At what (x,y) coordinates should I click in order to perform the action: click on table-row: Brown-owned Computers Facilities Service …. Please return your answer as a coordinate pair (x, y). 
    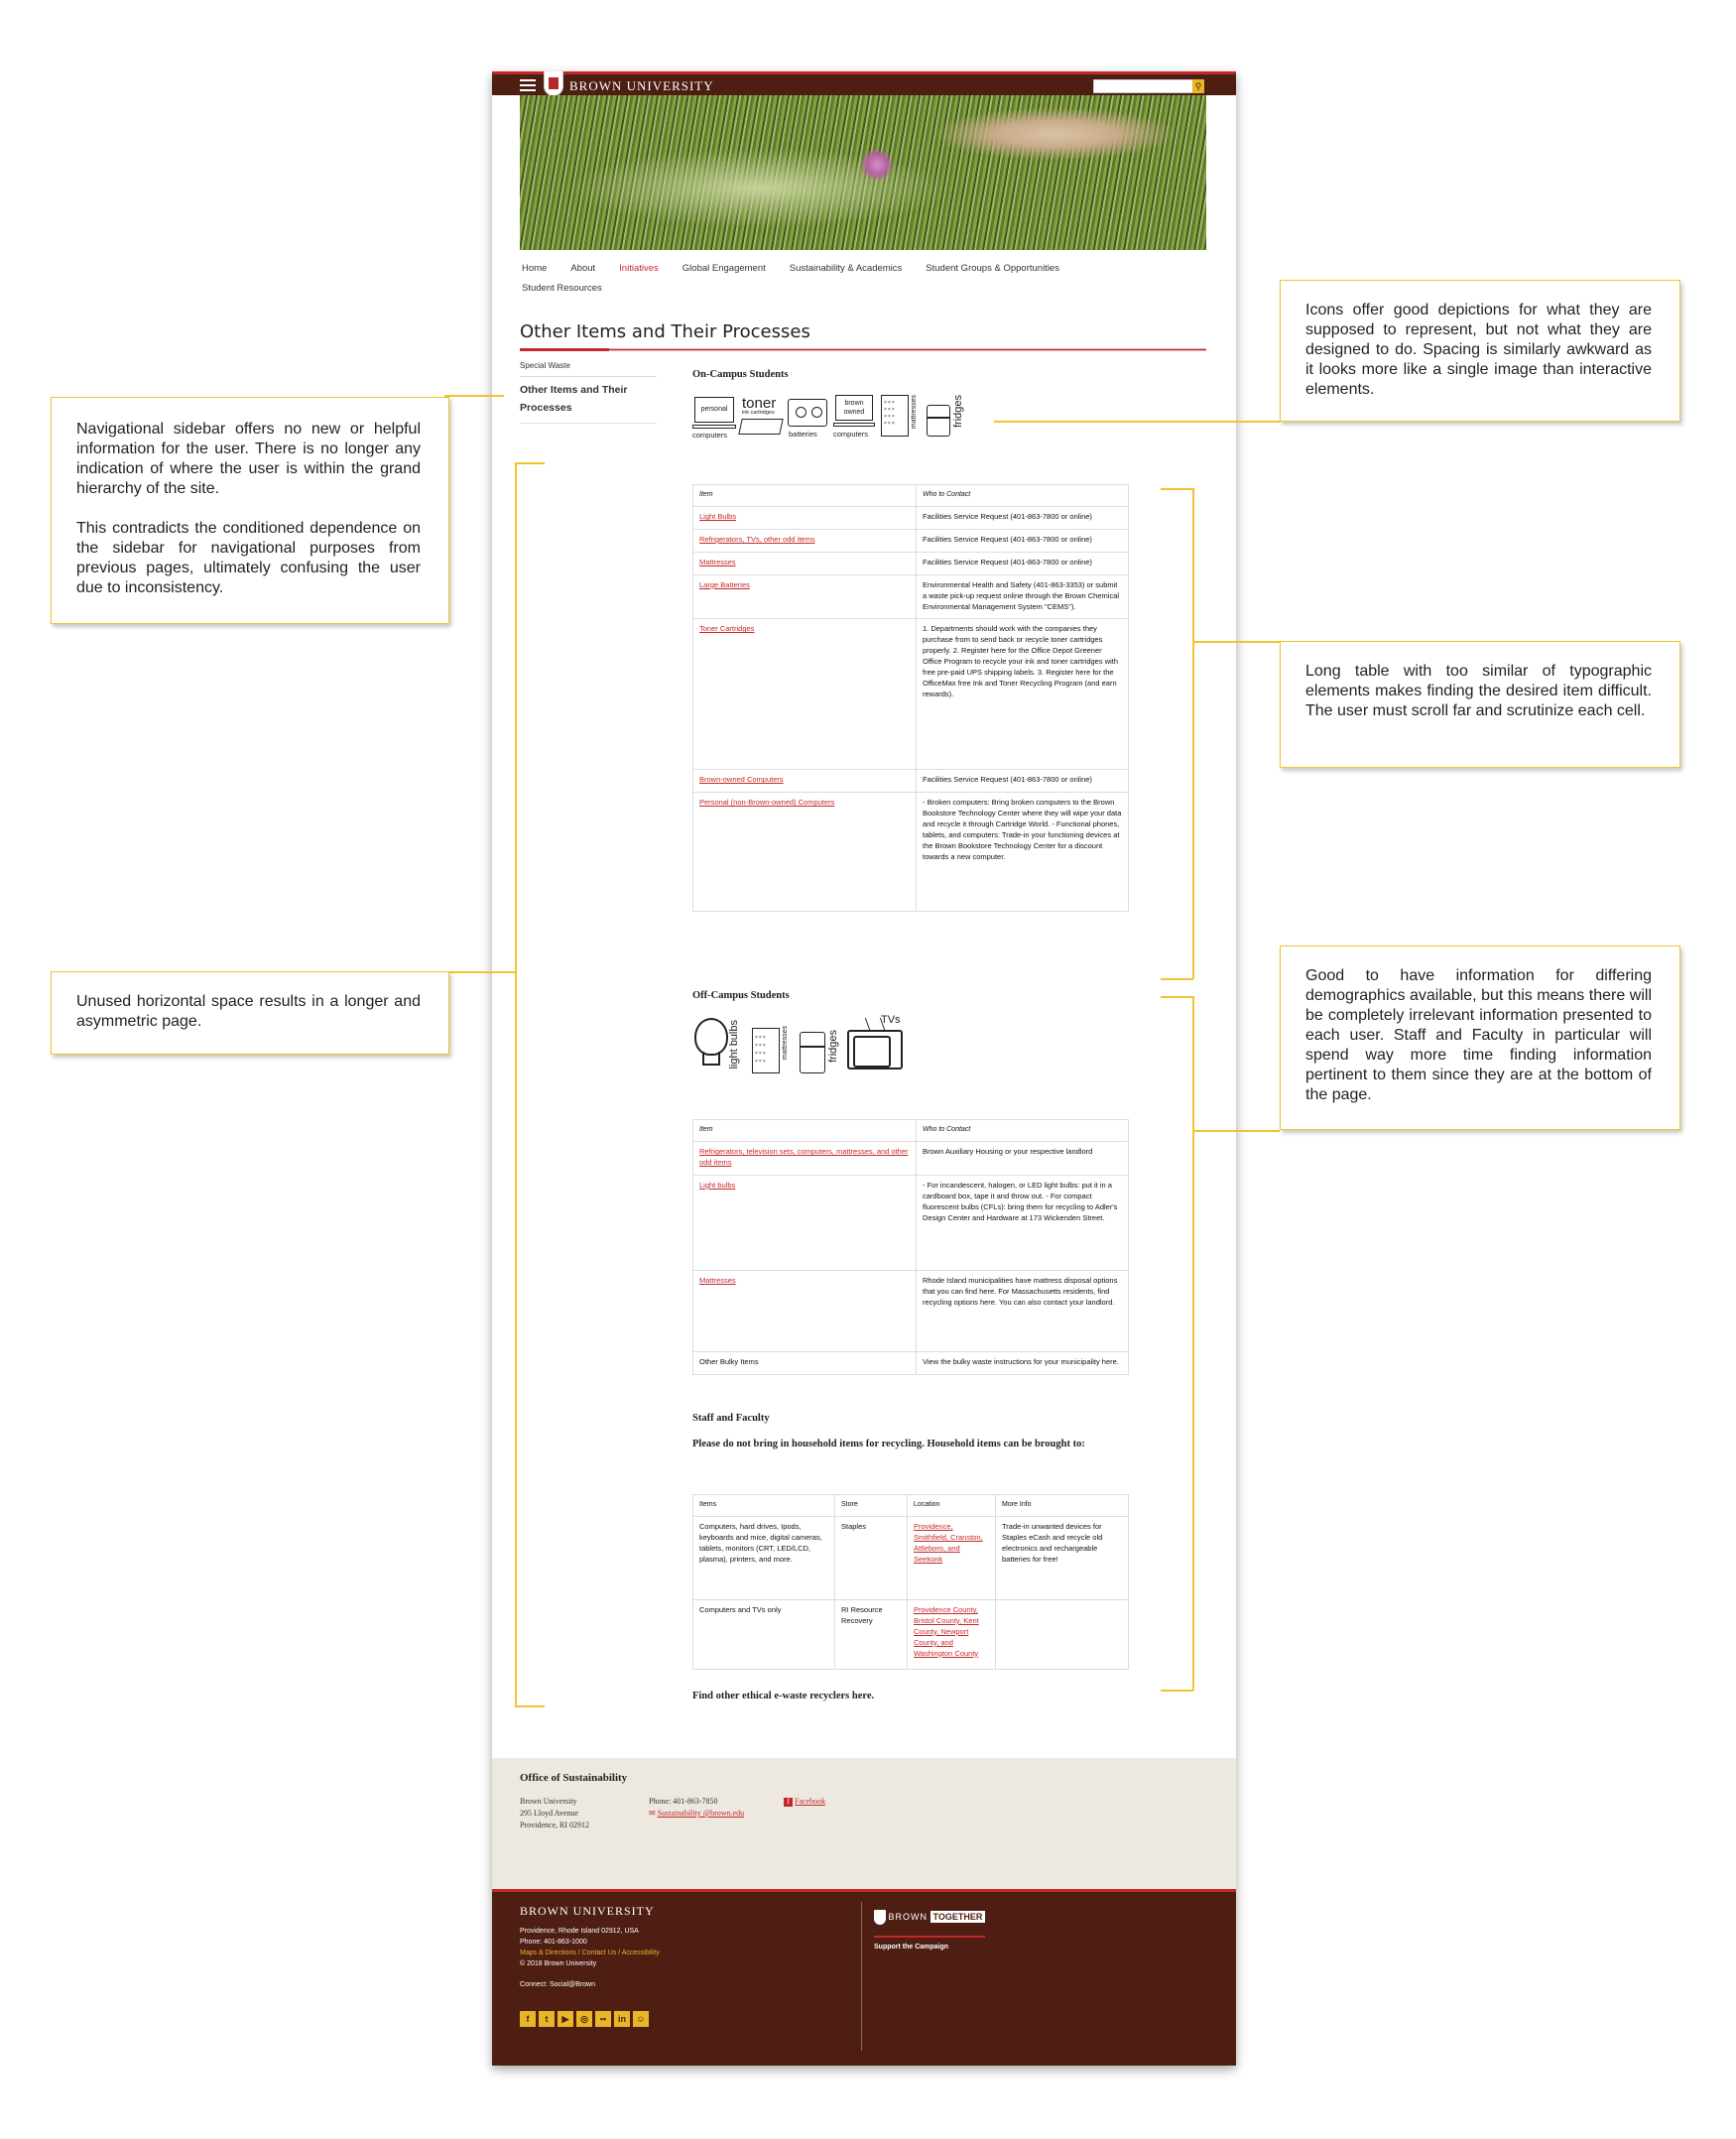
    Looking at the image, I should click on (910, 781).